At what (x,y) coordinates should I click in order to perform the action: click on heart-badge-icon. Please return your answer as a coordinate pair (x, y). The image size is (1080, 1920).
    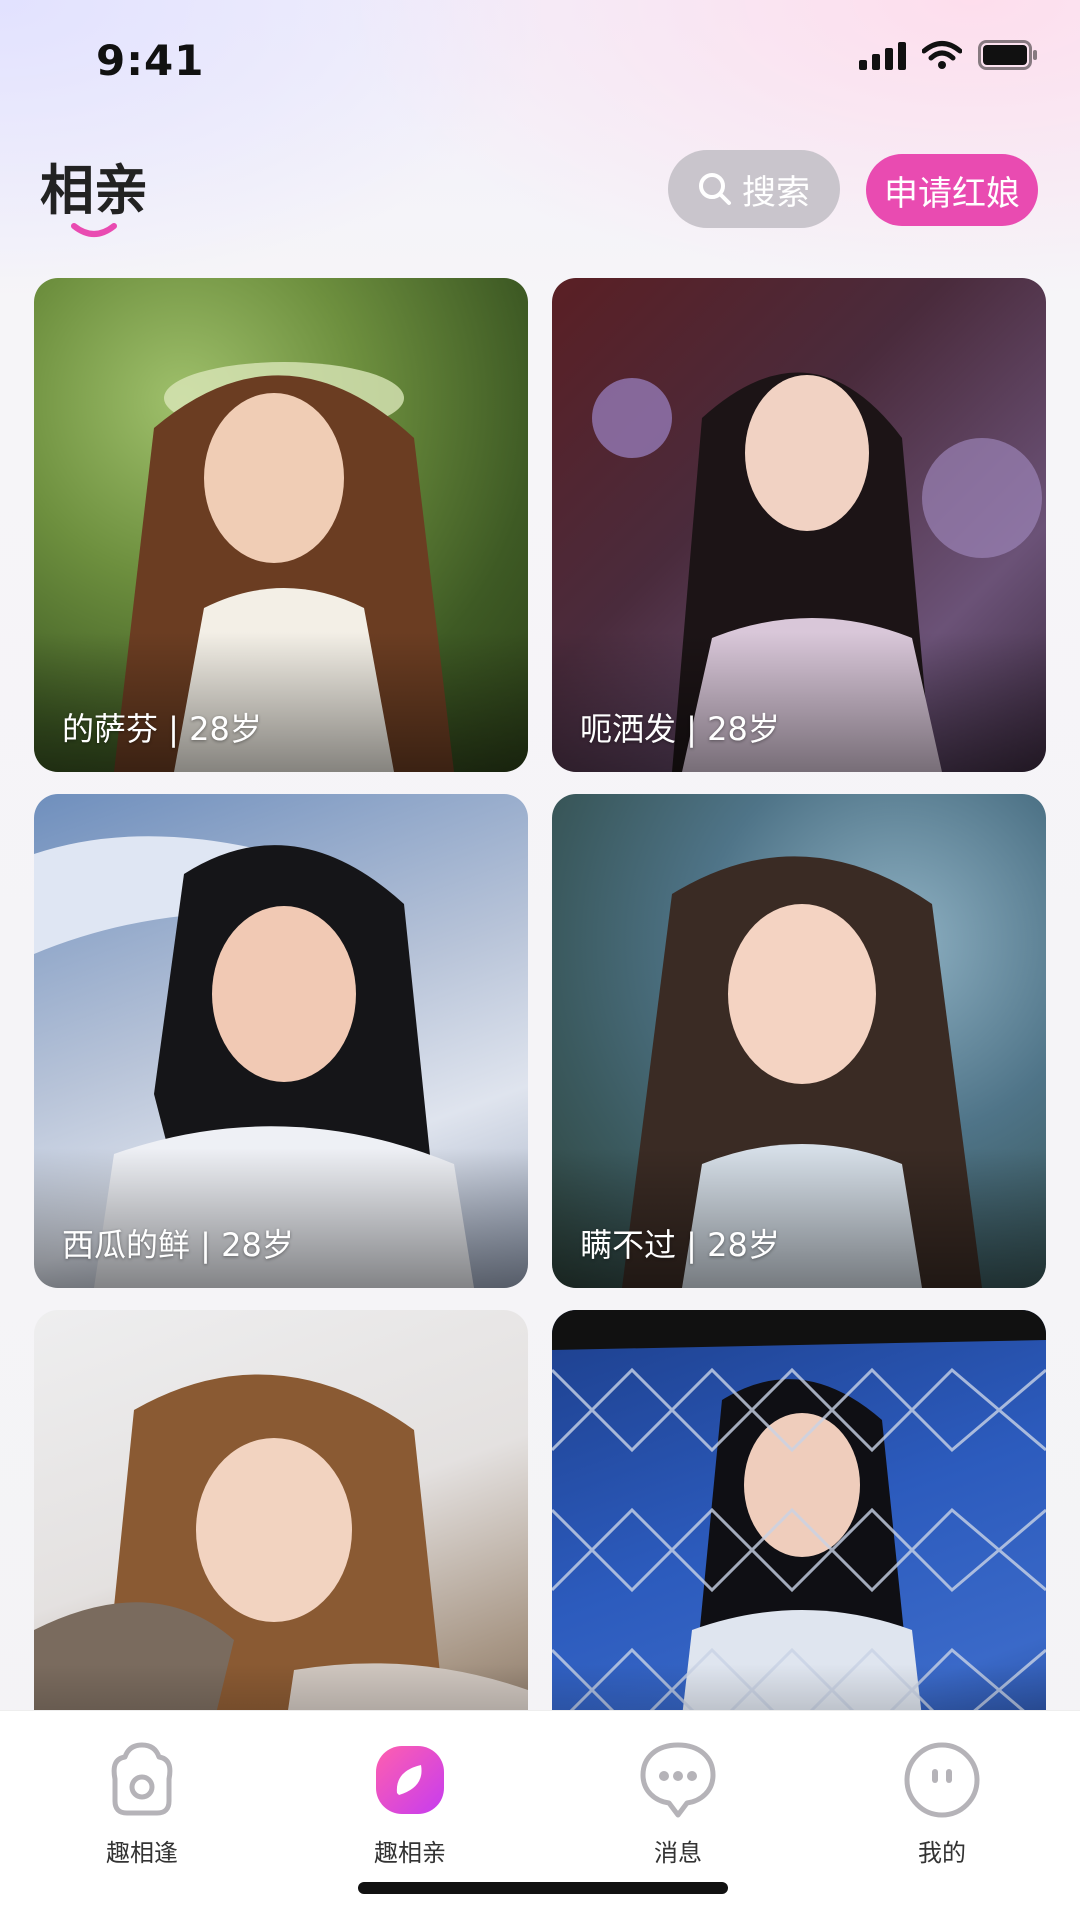
    Looking at the image, I should click on (410, 1780).